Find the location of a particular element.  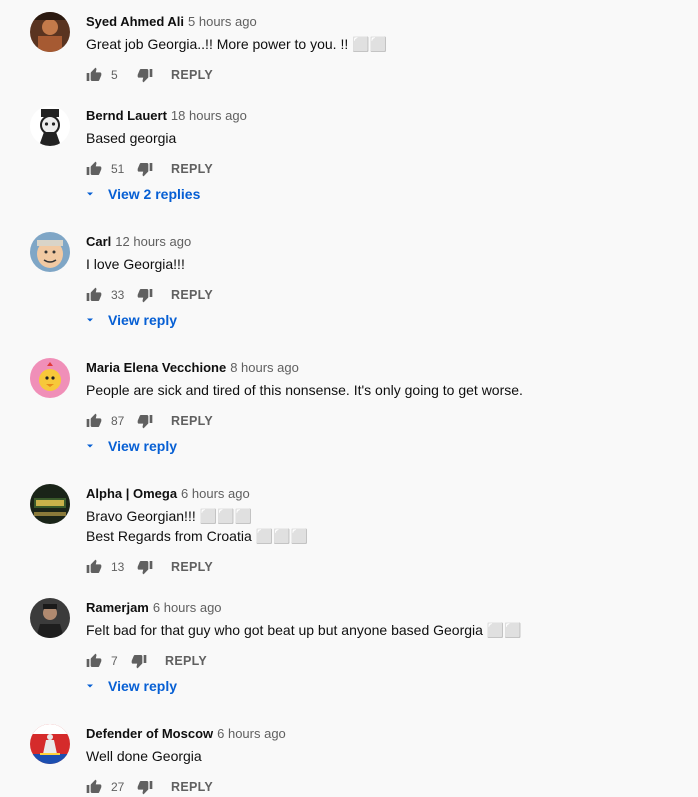

comment-author: Carl is located at coordinates (98, 241).